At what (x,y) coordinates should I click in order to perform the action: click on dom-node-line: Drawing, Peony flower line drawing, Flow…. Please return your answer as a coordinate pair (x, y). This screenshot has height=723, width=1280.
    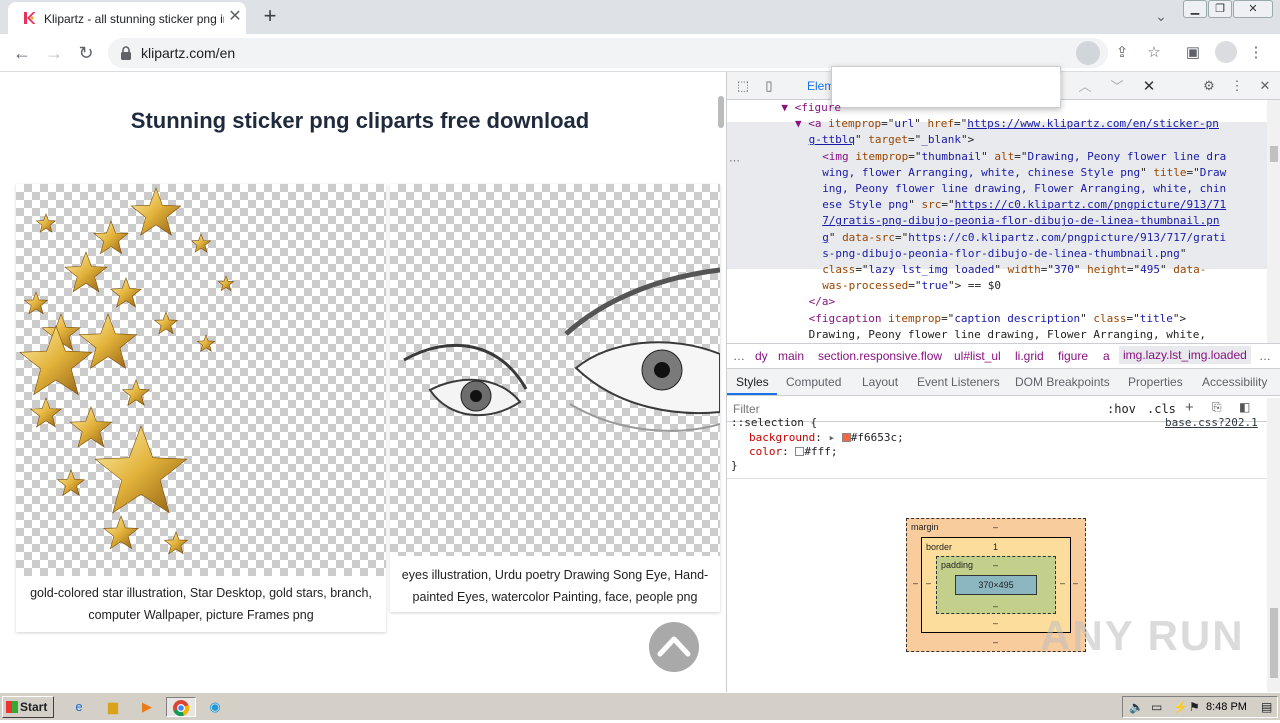
    Looking at the image, I should click on (997, 335).